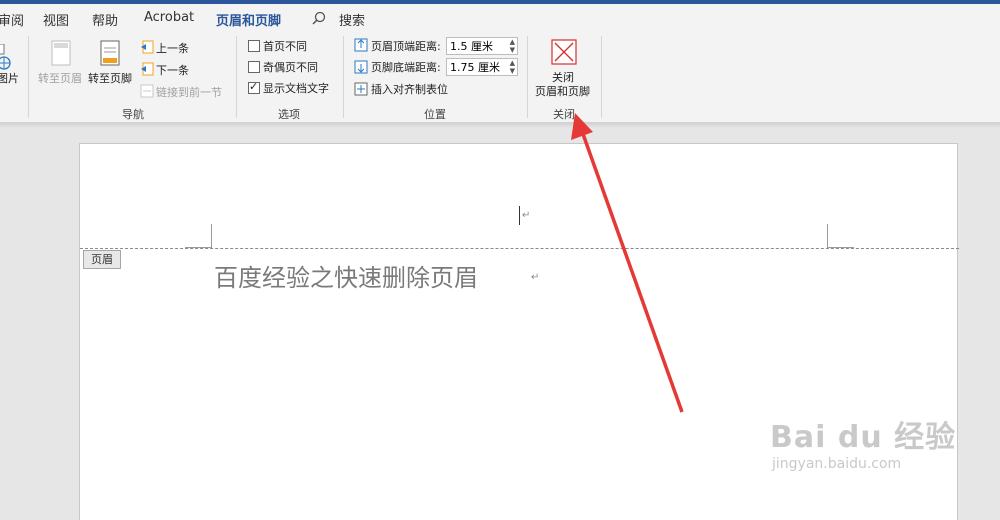 This screenshot has height=520, width=1000. Describe the element at coordinates (564, 114) in the screenshot. I see `close-group-label: 关闭` at that location.